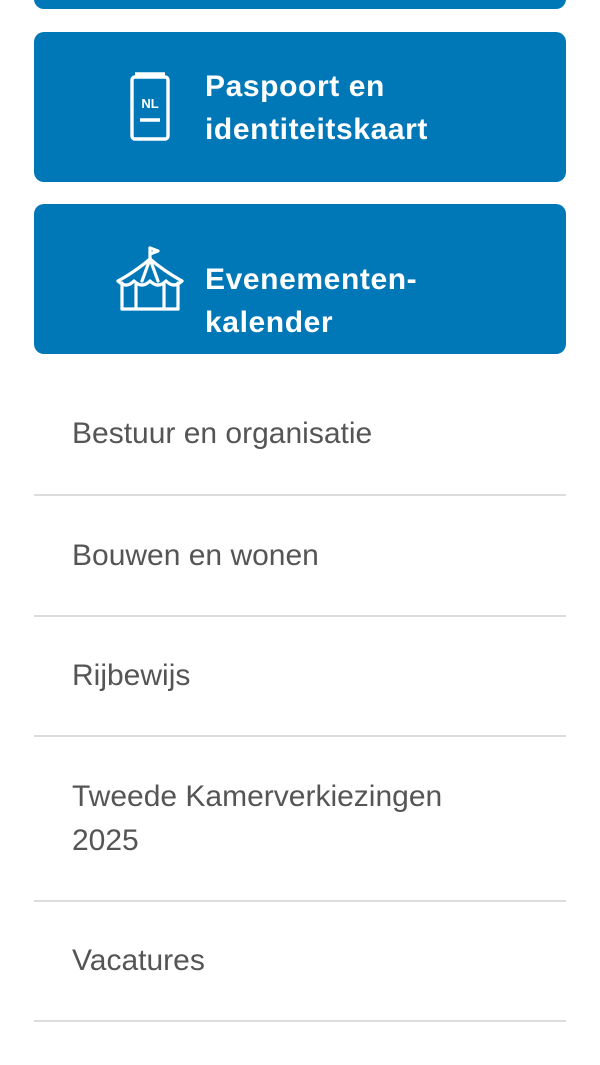  I want to click on tile-partial-top, so click(300, 4).